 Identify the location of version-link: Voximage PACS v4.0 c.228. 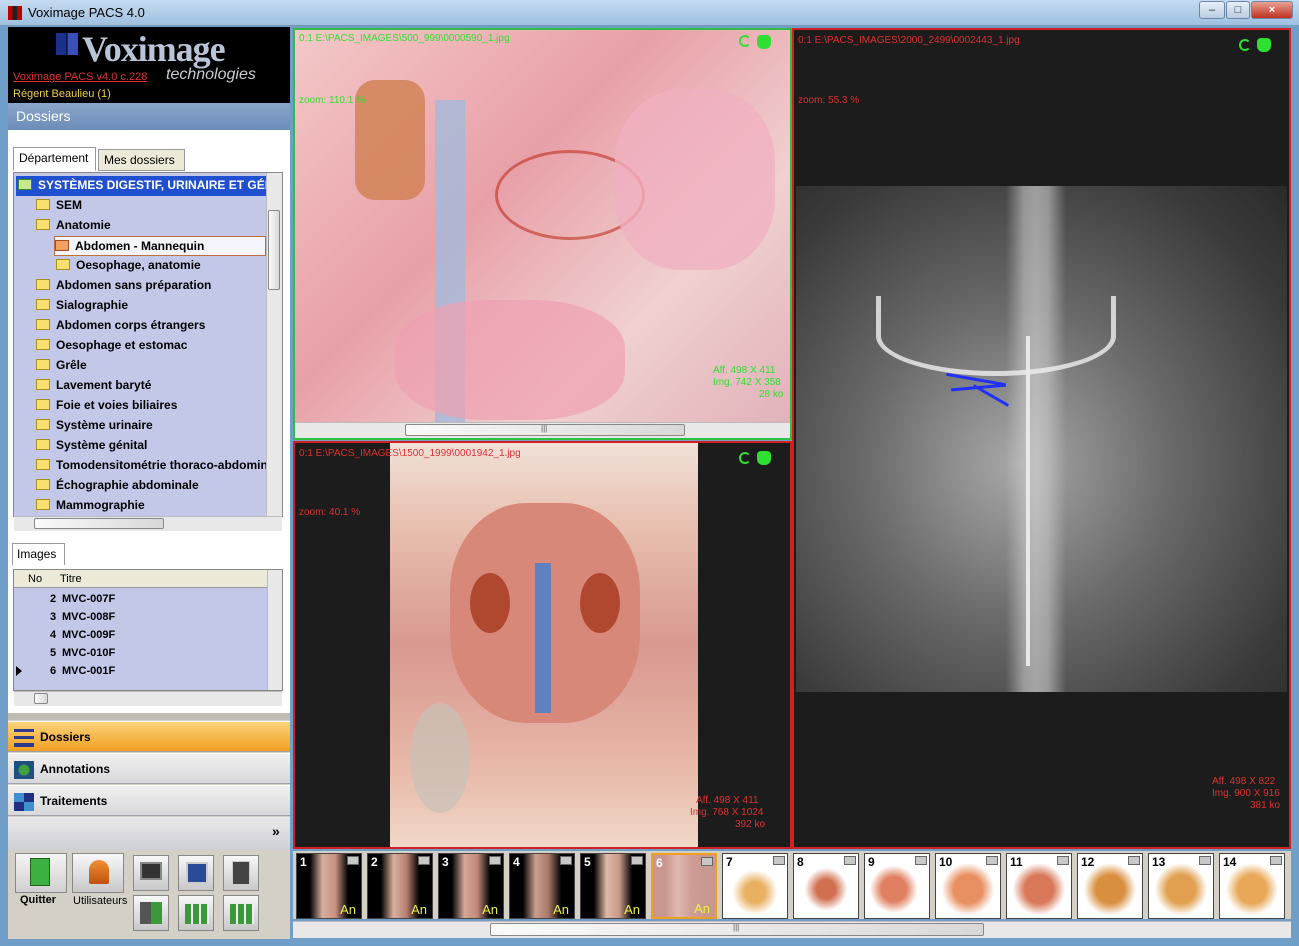
(80, 77).